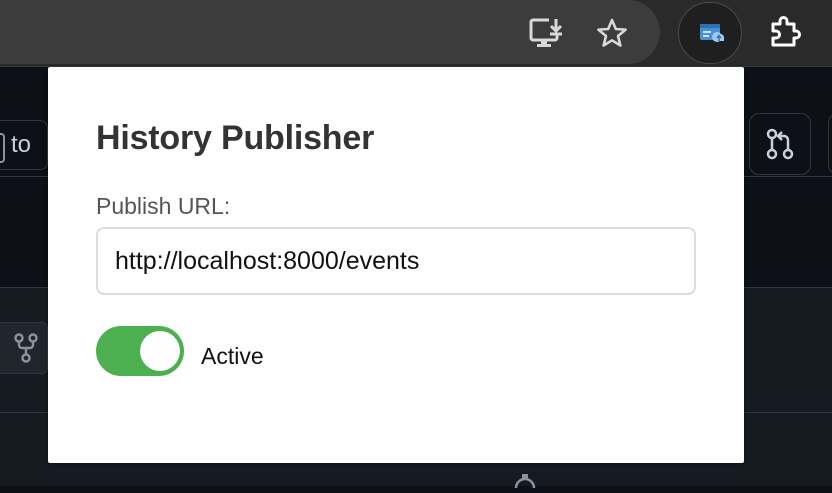  Describe the element at coordinates (547, 33) in the screenshot. I see `install-app-icon` at that location.